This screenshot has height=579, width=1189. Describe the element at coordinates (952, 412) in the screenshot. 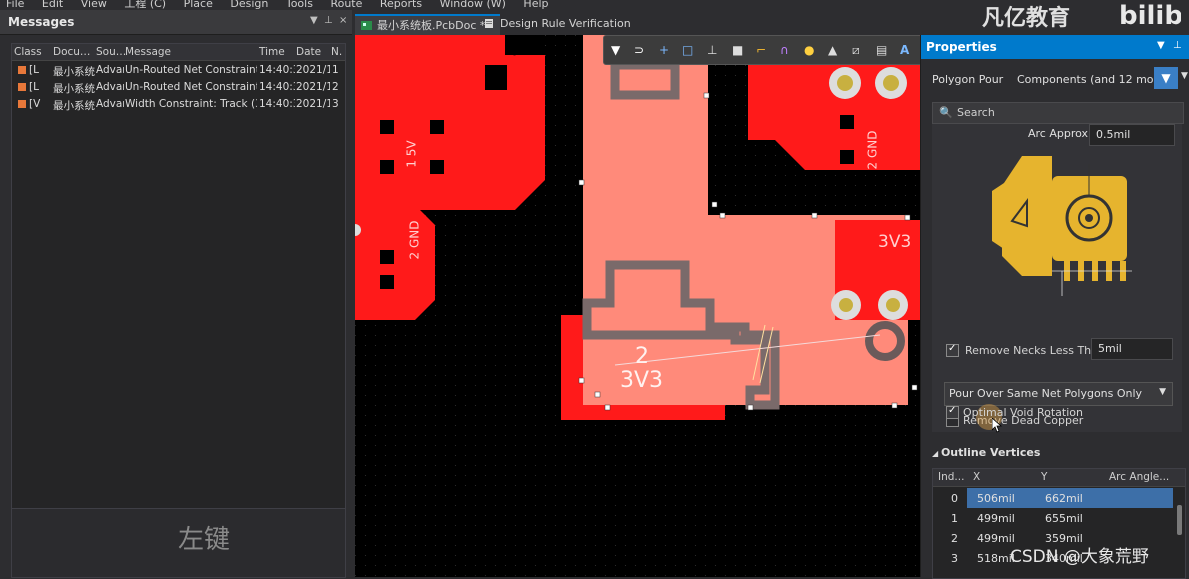

I see `optimal-void-rotation-checkbox: ✓` at that location.